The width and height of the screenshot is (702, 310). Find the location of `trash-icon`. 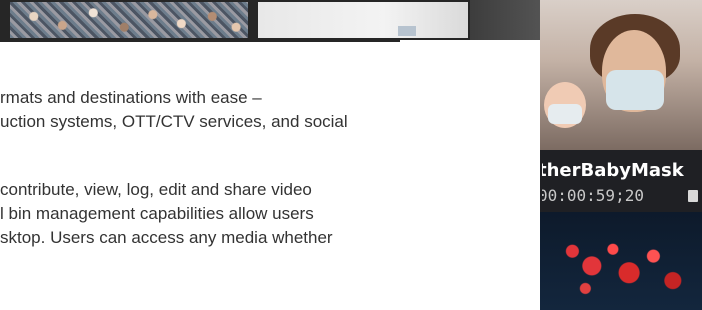

trash-icon is located at coordinates (693, 196).